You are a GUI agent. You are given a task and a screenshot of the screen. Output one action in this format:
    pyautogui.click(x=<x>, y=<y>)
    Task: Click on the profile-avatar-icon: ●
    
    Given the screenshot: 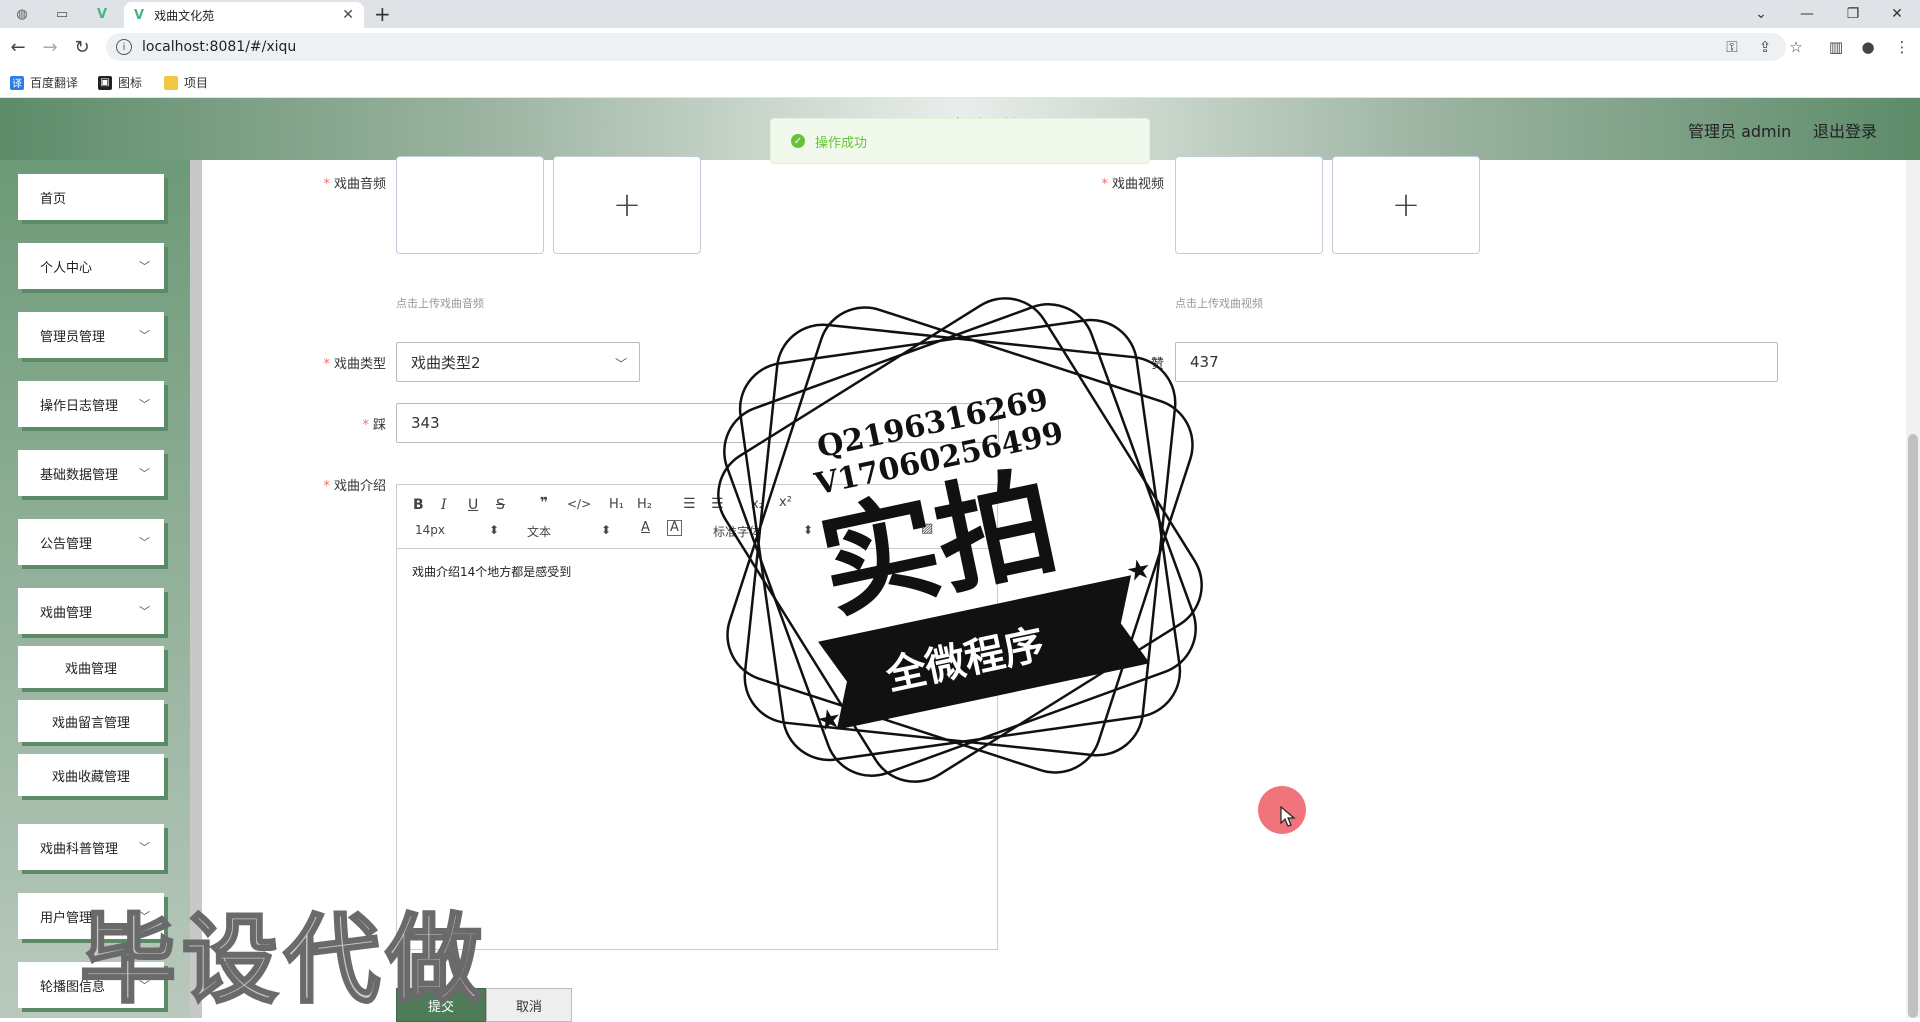 What is the action you would take?
    pyautogui.click(x=1868, y=47)
    